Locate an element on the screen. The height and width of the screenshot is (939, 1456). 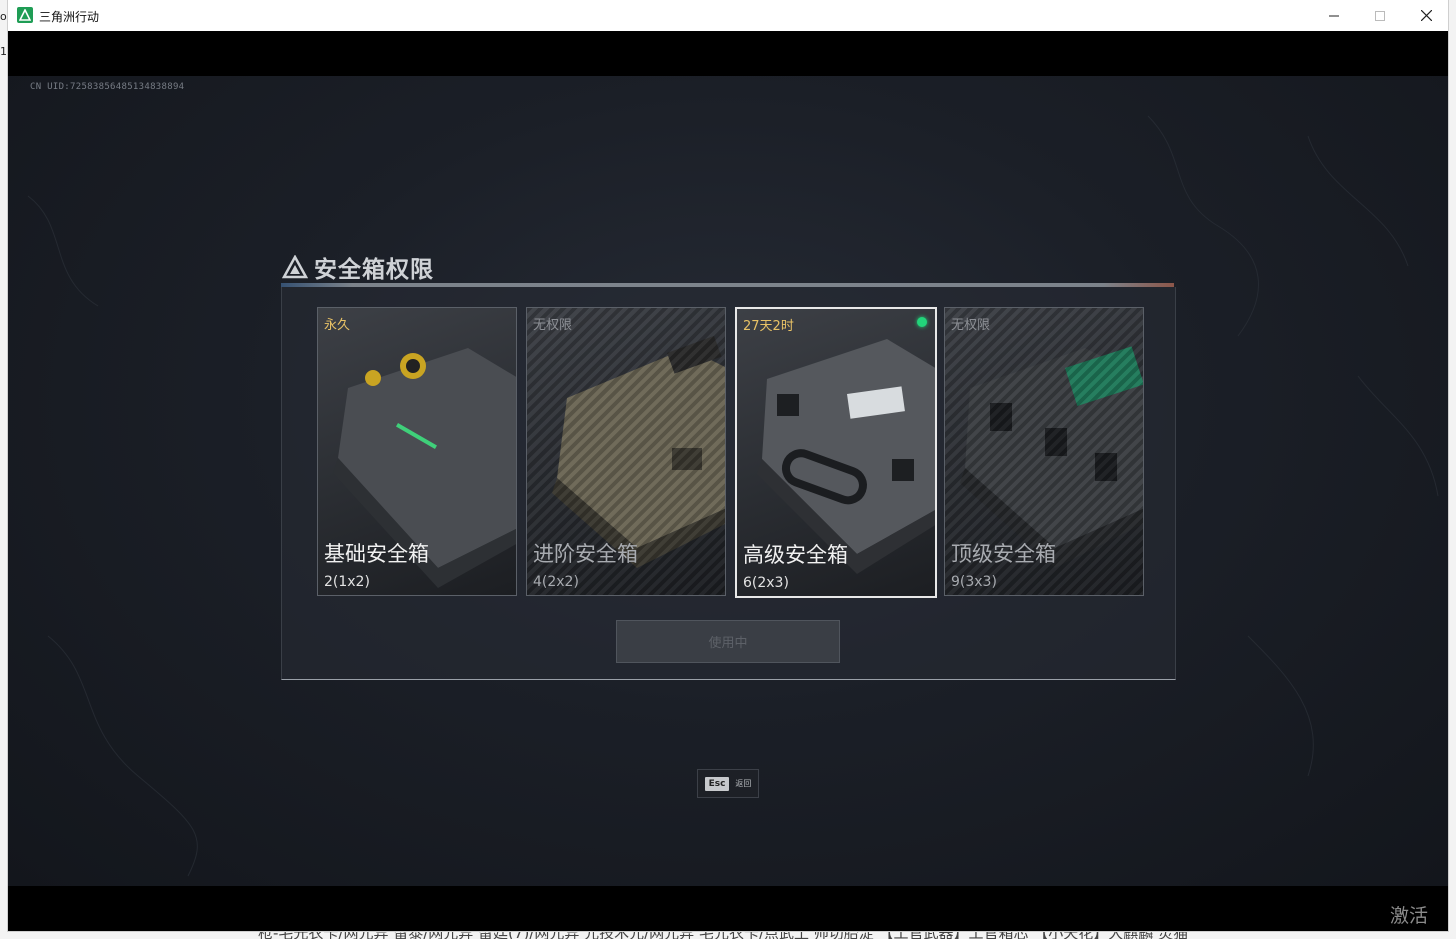
safebox-card-basic: 永久 基础安全箱 2(1x2) is located at coordinates (417, 451).